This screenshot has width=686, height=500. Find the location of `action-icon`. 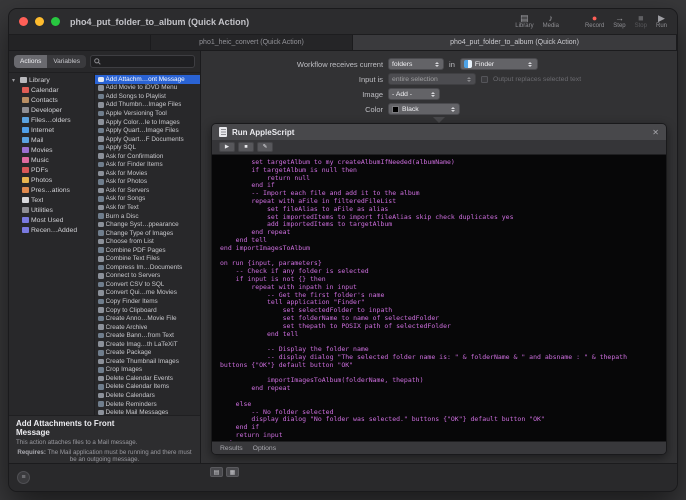

action-icon is located at coordinates (101, 310).